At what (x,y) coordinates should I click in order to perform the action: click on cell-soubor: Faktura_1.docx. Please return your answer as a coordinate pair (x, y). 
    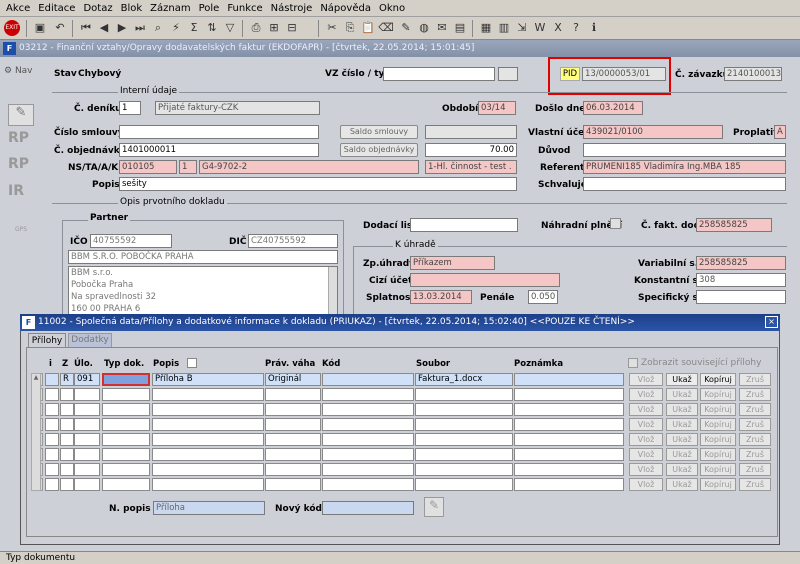
    Looking at the image, I should click on (464, 379).